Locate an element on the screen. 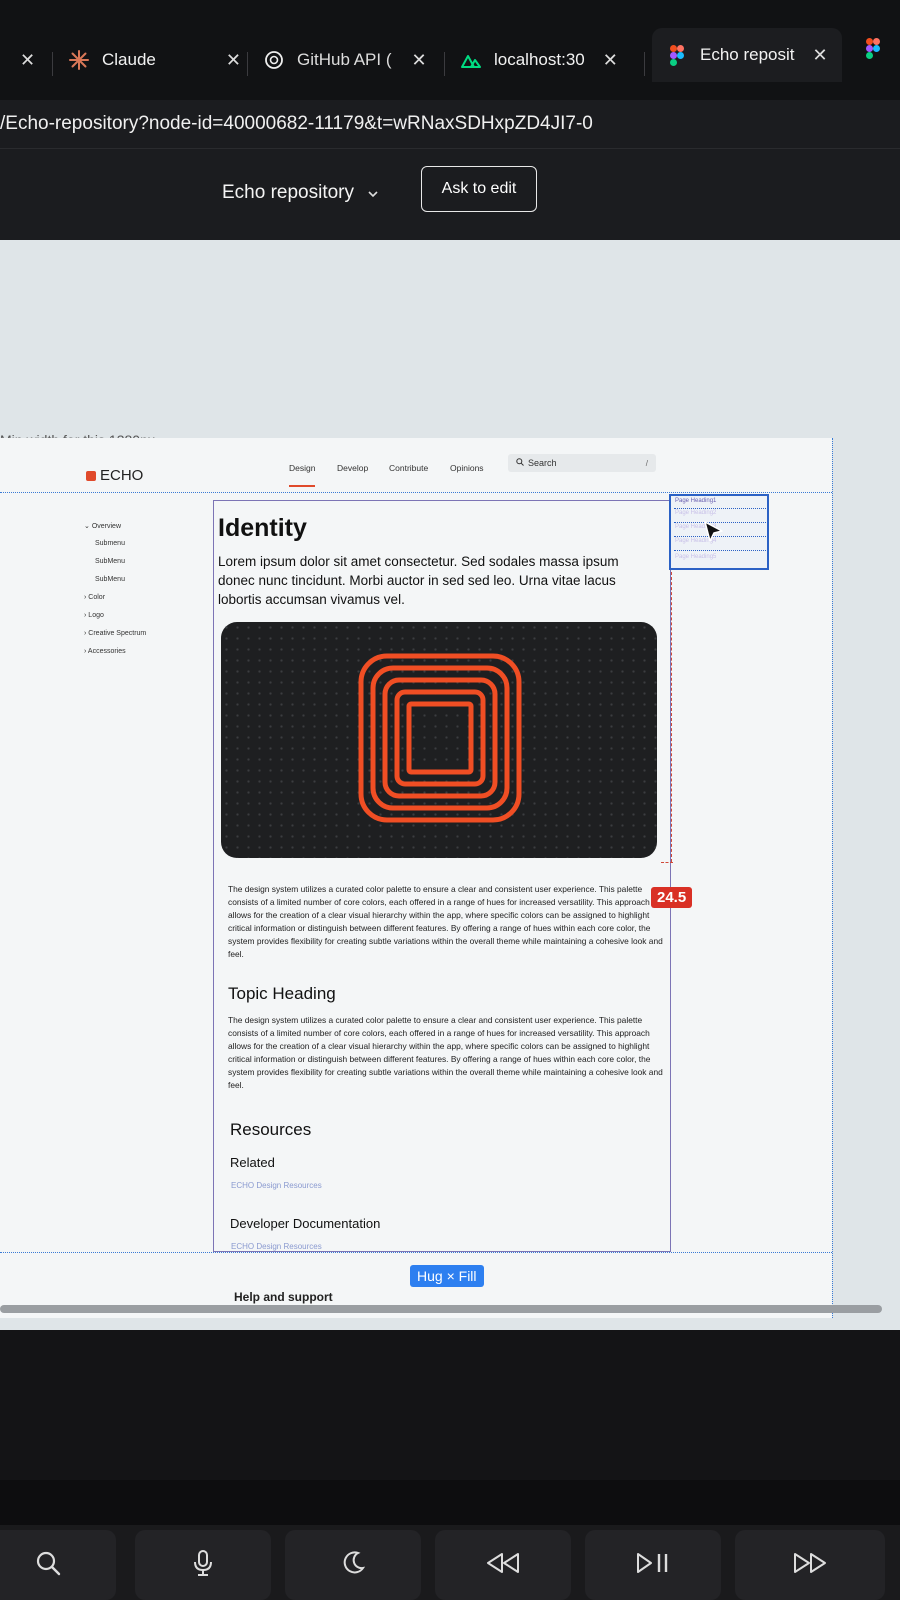  toc-item: Page Heading5 is located at coordinates (695, 557).